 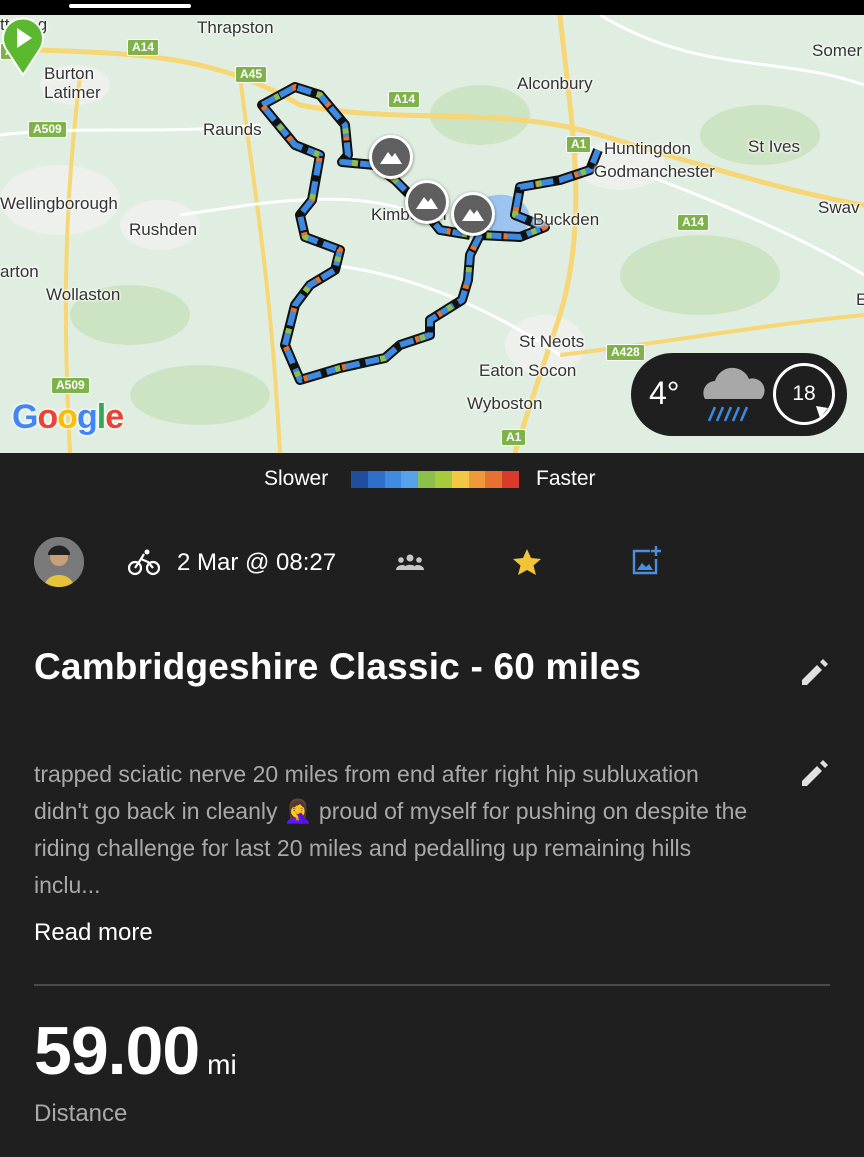 I want to click on place-label: Thrapston, so click(x=235, y=27).